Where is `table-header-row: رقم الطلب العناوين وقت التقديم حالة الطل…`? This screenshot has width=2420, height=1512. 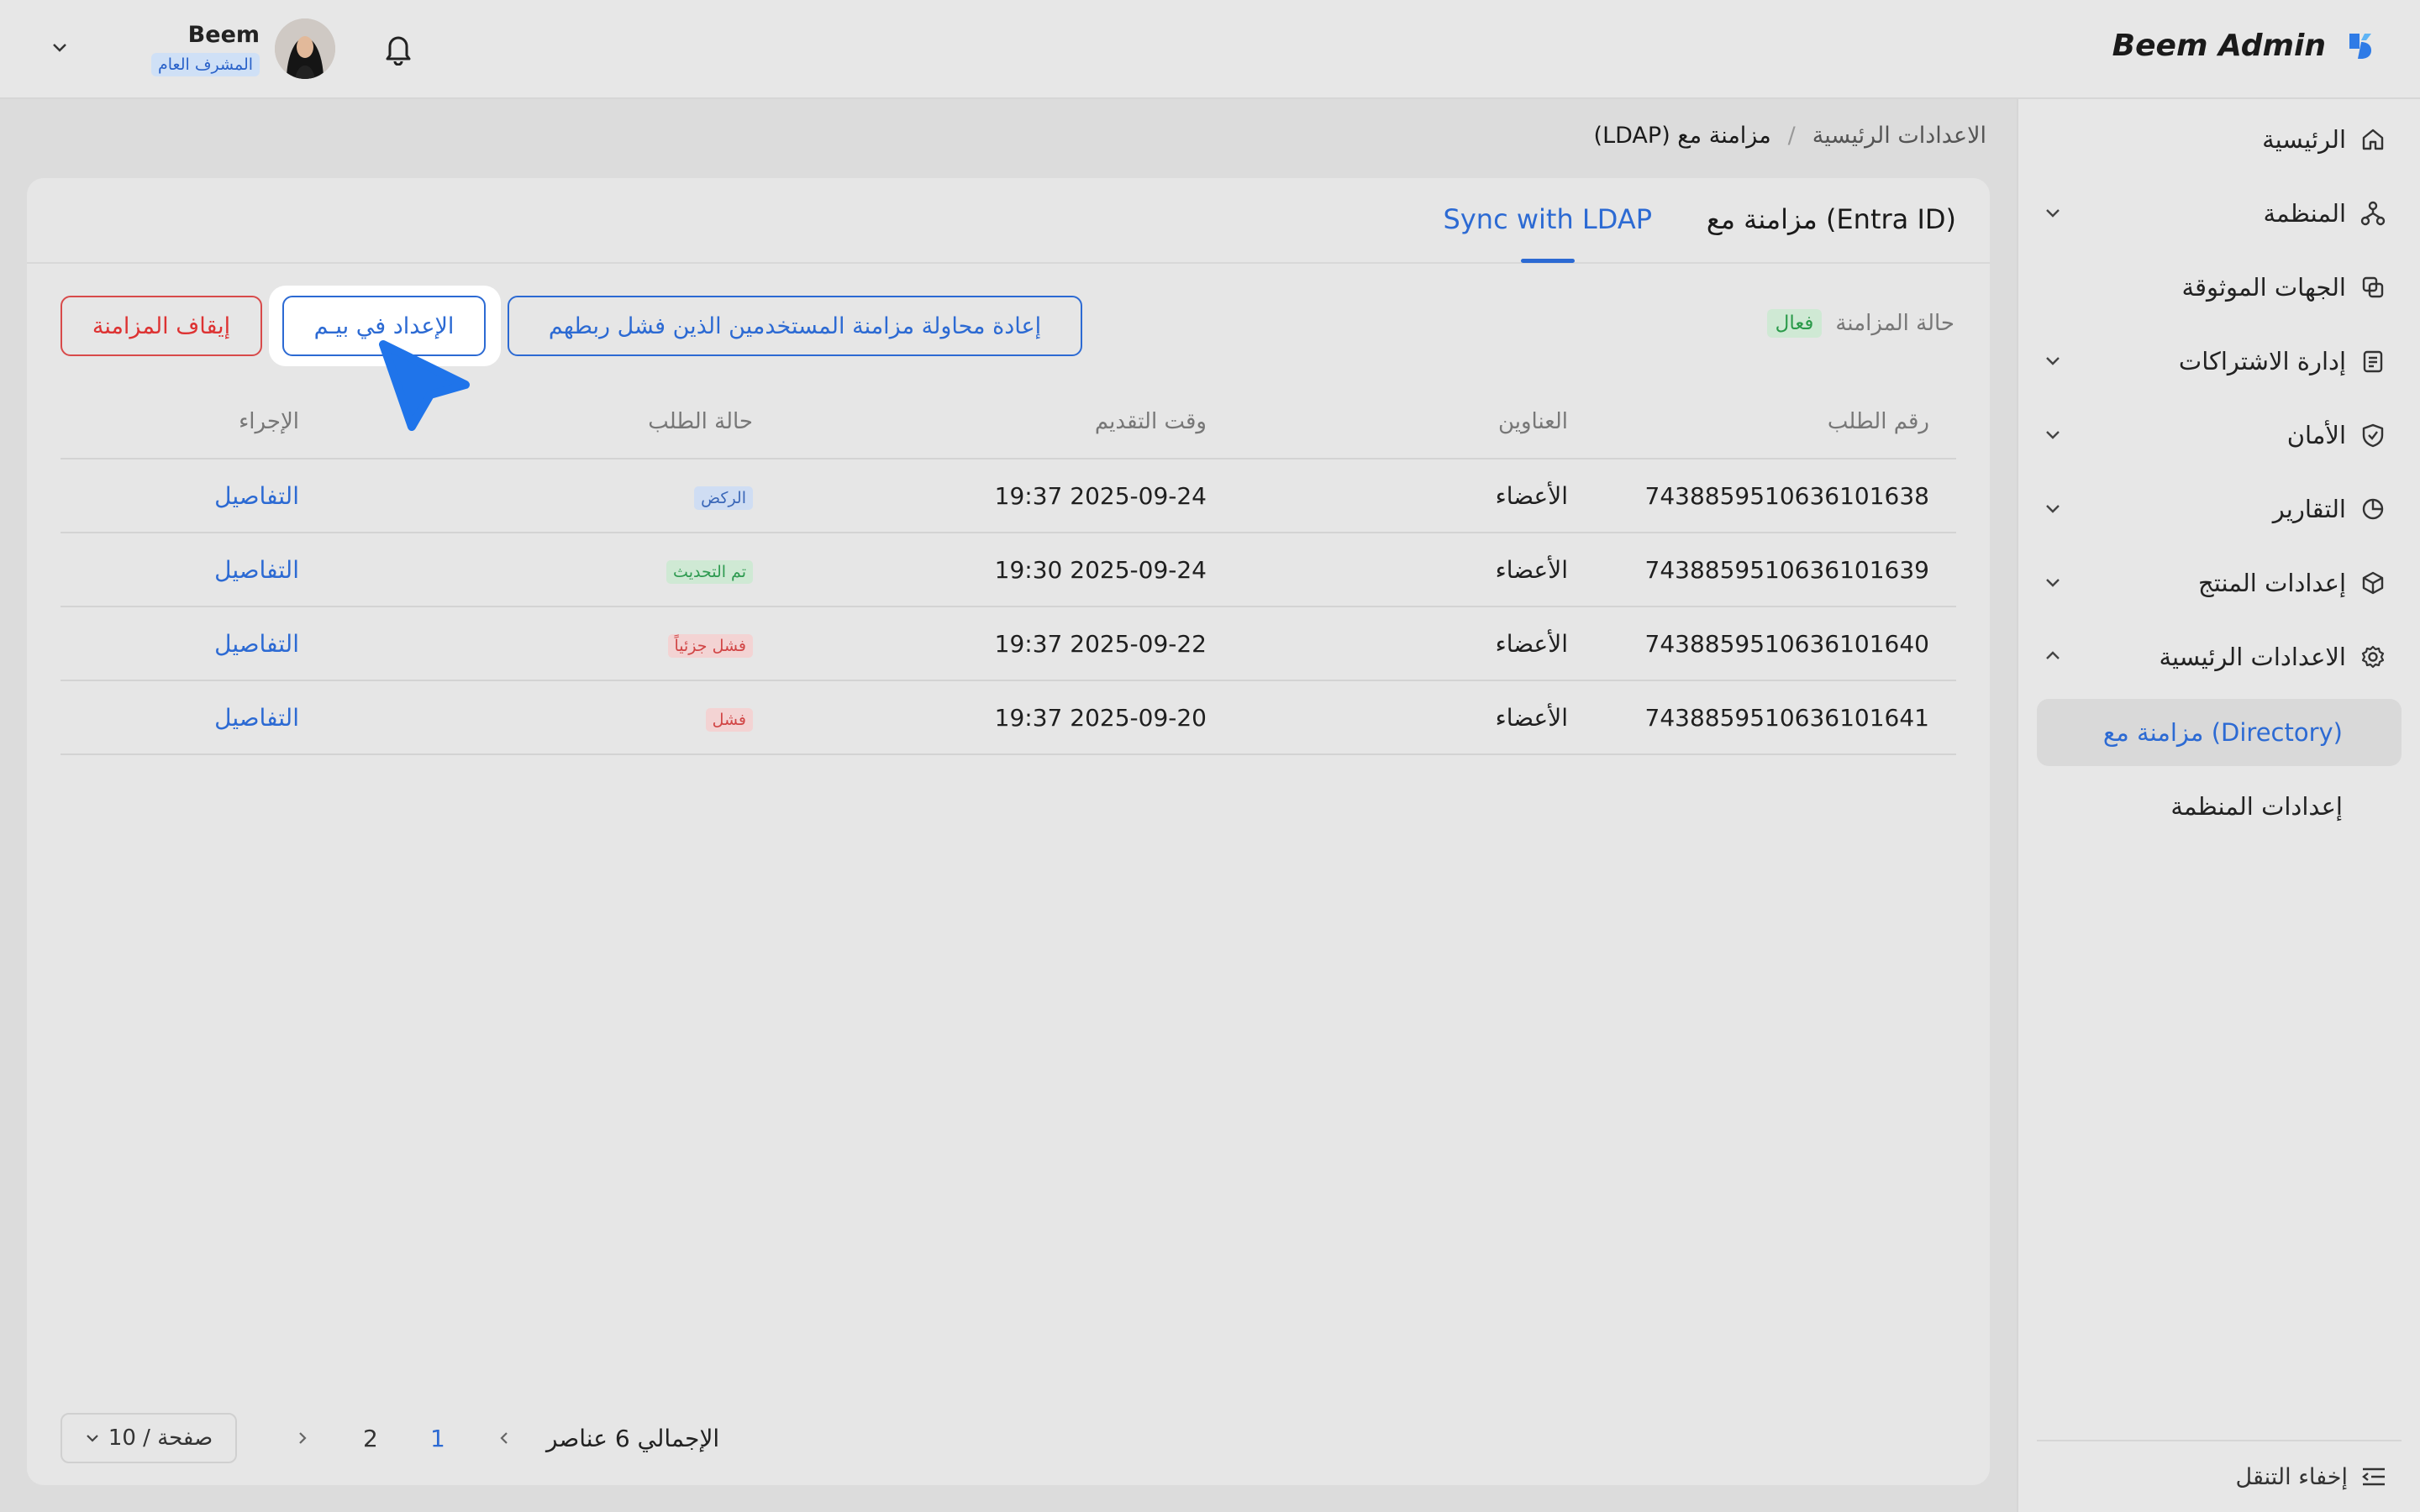 table-header-row: رقم الطلب العناوين وقت التقديم حالة الطل… is located at coordinates (1008, 422).